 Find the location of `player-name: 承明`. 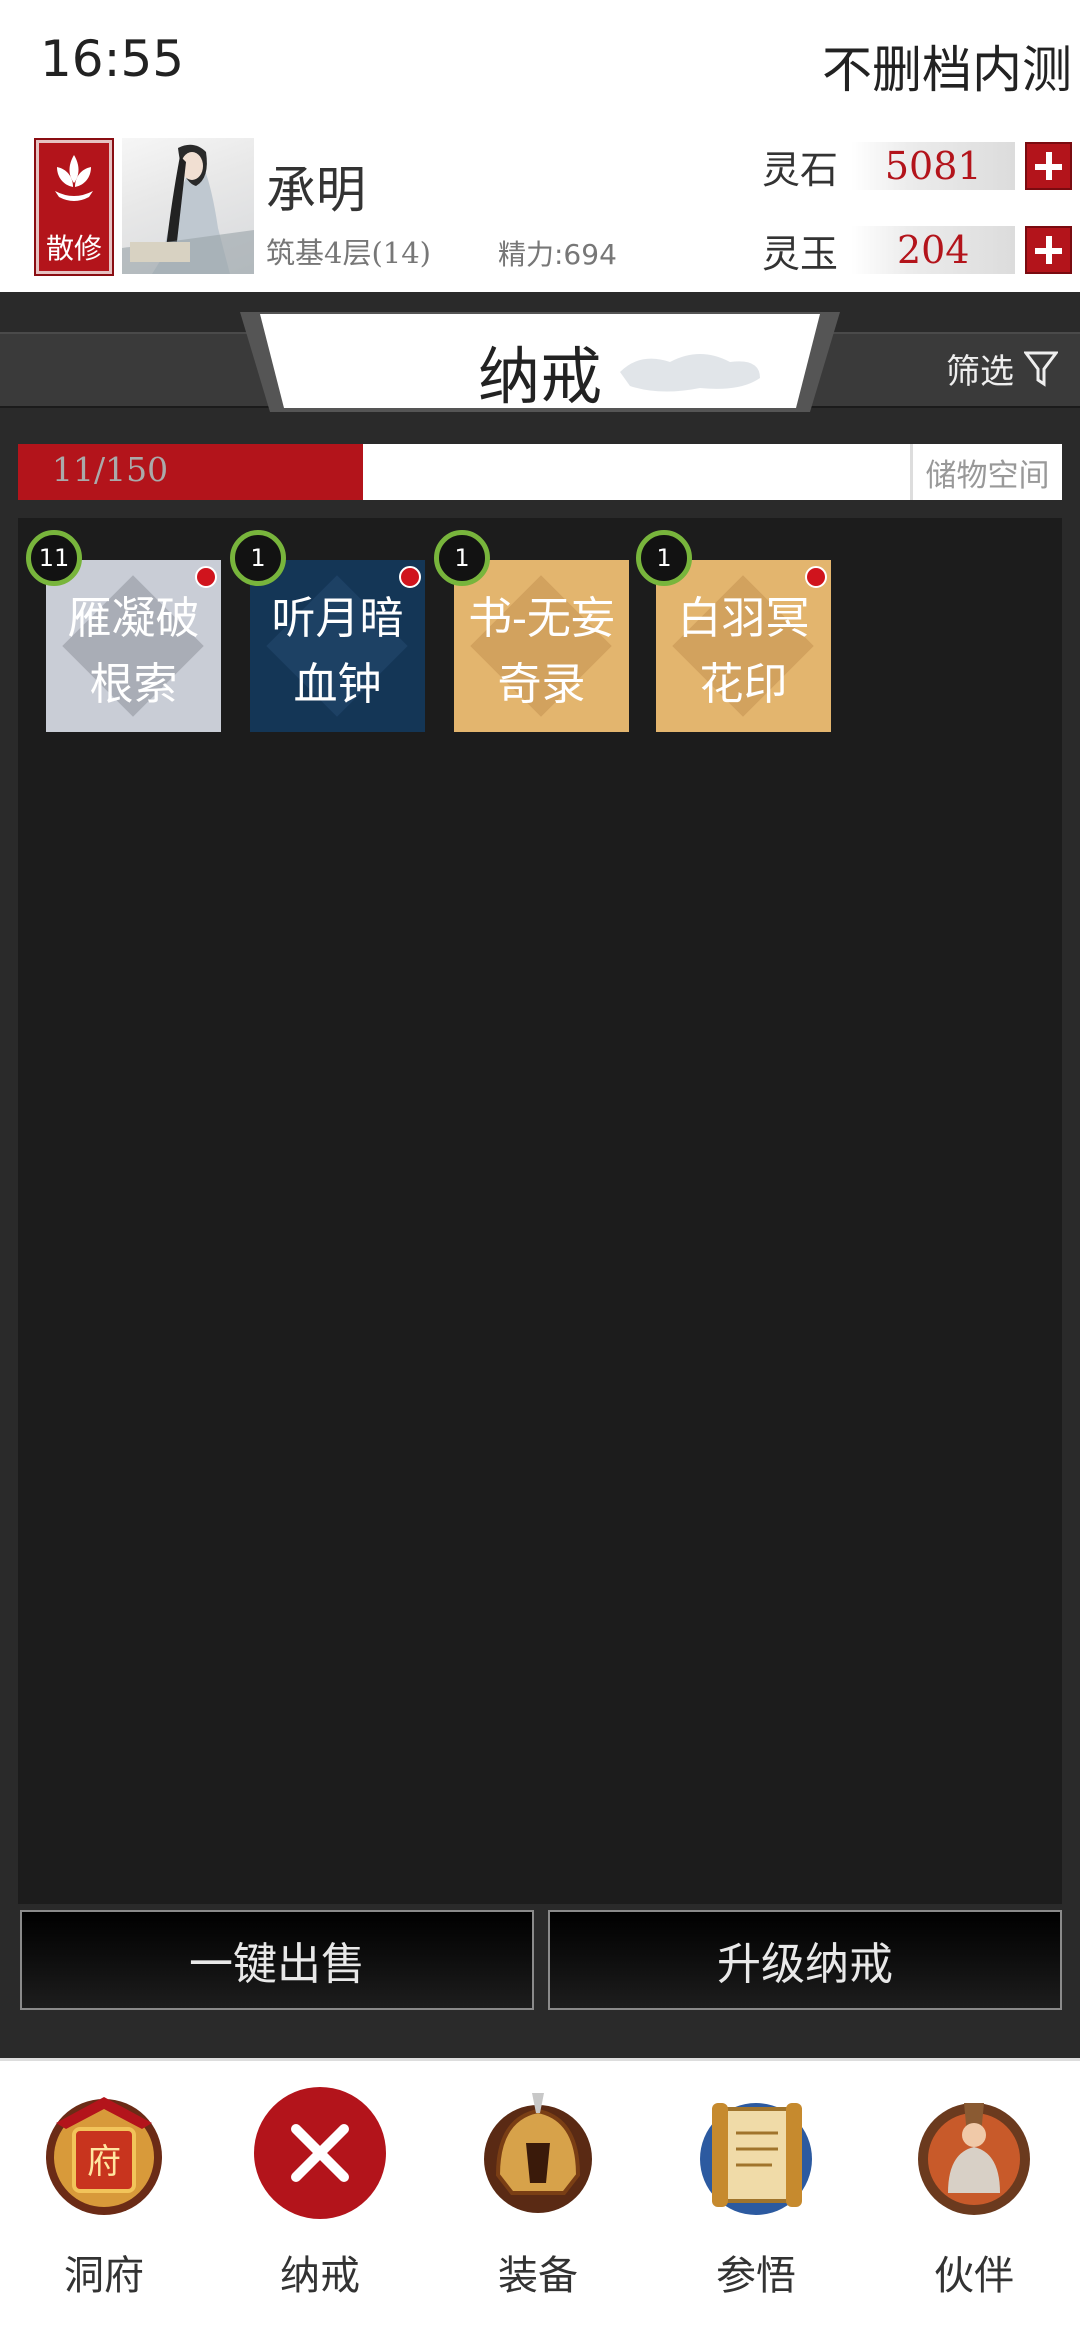

player-name: 承明 is located at coordinates (316, 190).